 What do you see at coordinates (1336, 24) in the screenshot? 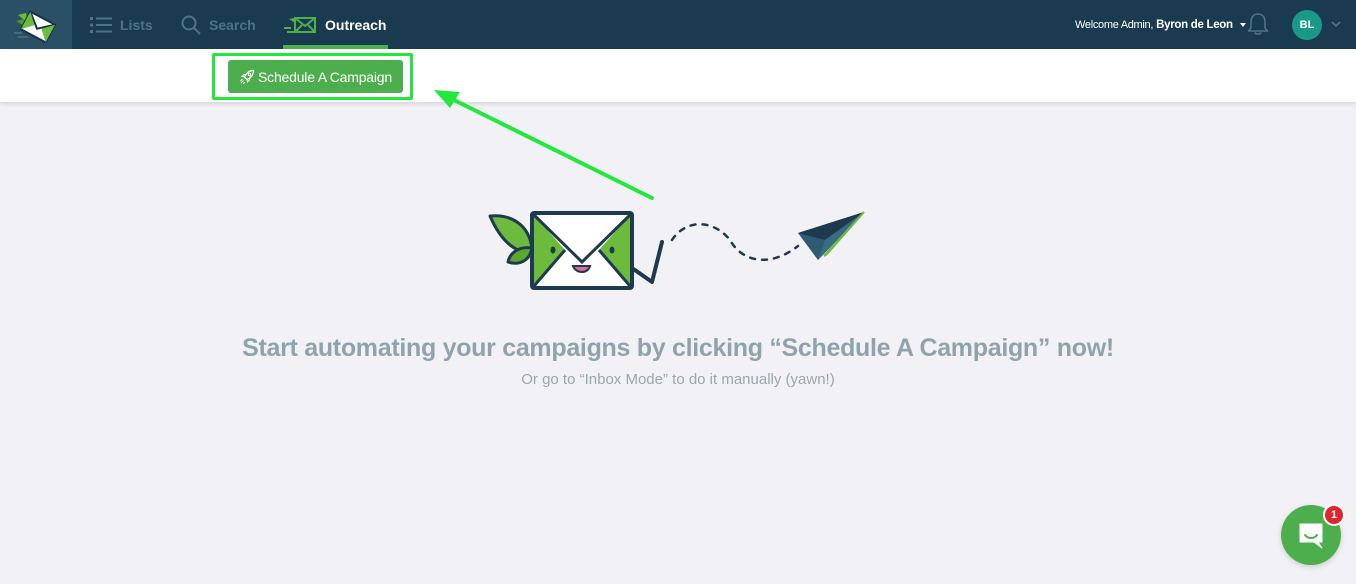
I see `chevron-down-icon` at bounding box center [1336, 24].